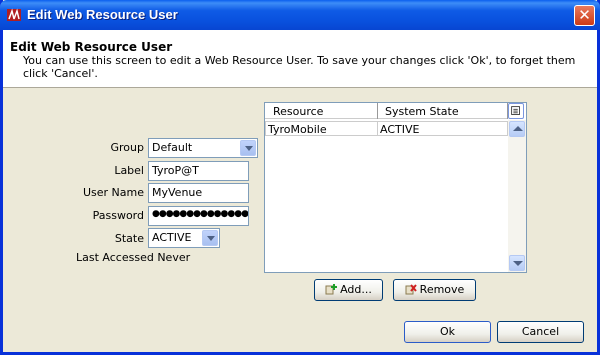 This screenshot has height=355, width=600. Describe the element at coordinates (377, 111) in the screenshot. I see `column-divider` at that location.